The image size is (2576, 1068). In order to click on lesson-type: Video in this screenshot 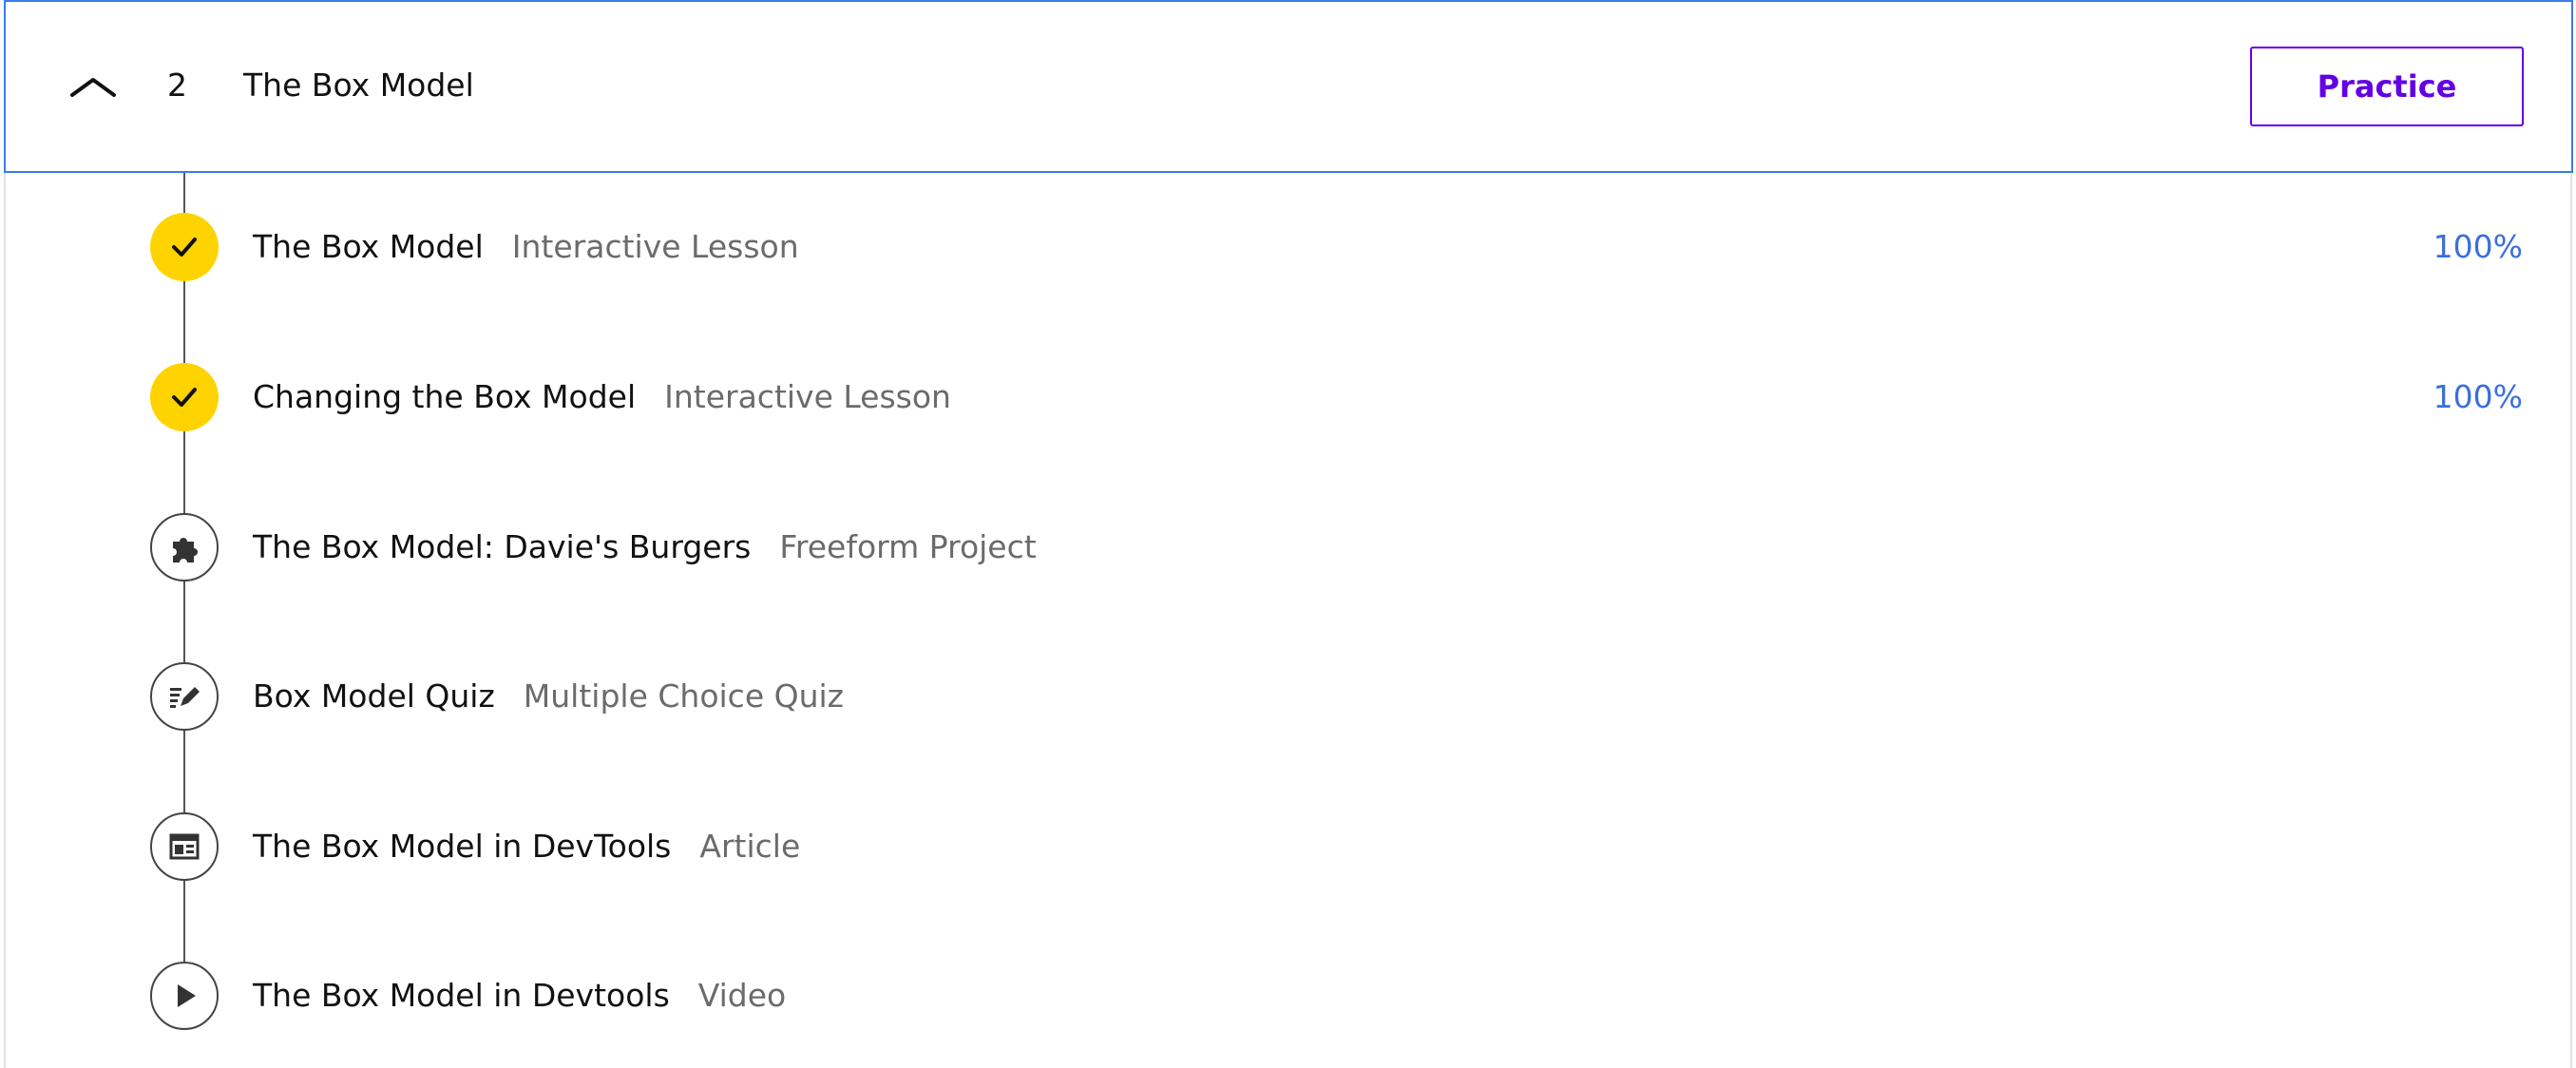, I will do `click(742, 995)`.